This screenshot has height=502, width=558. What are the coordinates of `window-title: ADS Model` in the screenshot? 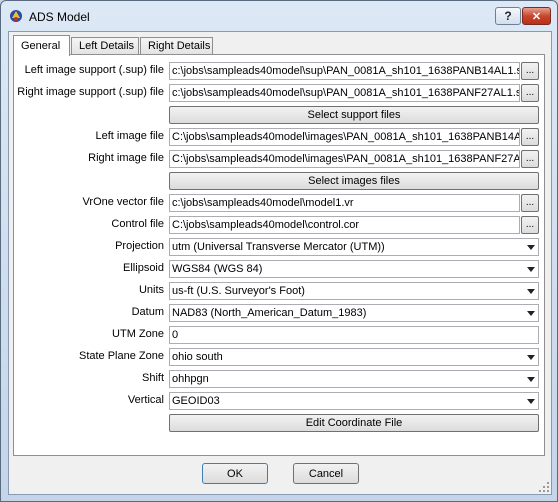 It's located at (59, 17).